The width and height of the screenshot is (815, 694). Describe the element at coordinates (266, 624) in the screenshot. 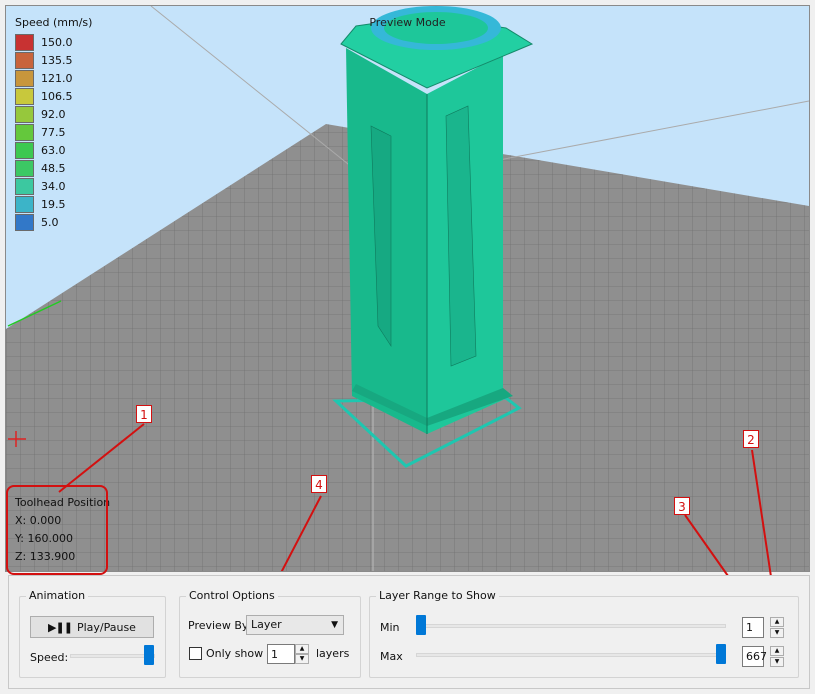

I see `preview-by-value: Layer` at that location.